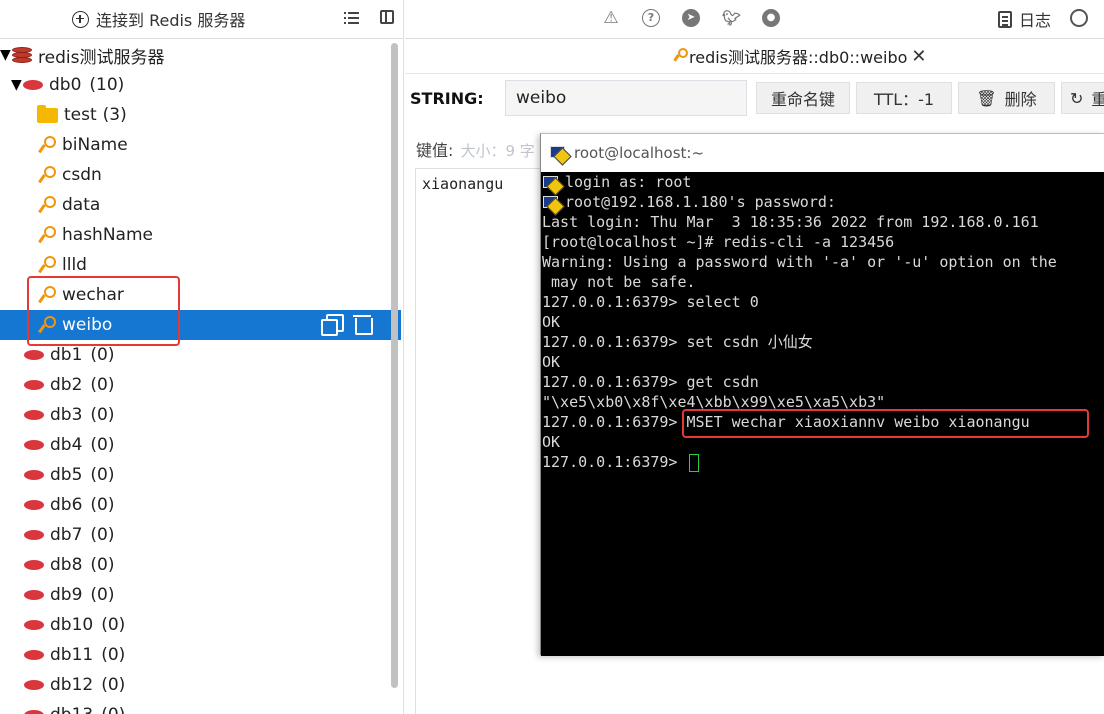 This screenshot has width=1104, height=714. What do you see at coordinates (87, 325) in the screenshot?
I see `key-name: weibo` at bounding box center [87, 325].